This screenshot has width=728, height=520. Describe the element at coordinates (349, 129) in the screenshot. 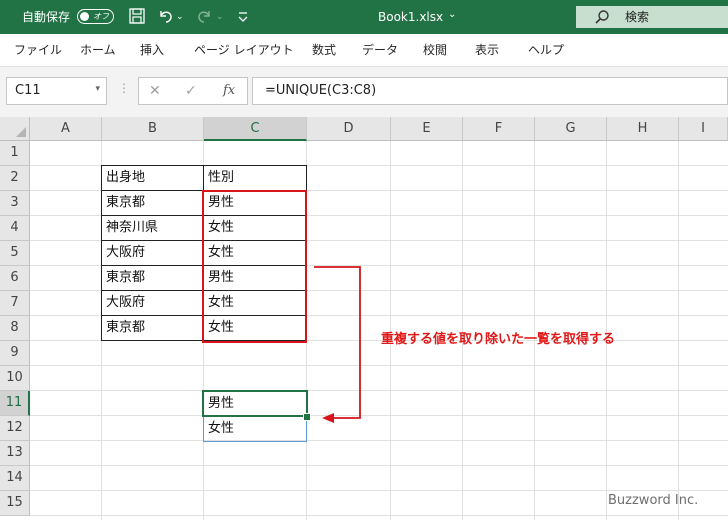

I see `column-header-d: D` at that location.